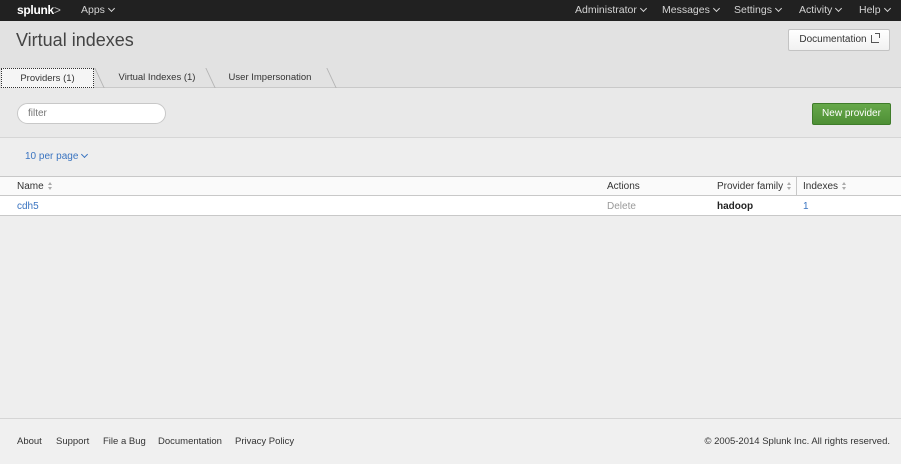  Describe the element at coordinates (750, 186) in the screenshot. I see `column-header-label: Provider family` at that location.